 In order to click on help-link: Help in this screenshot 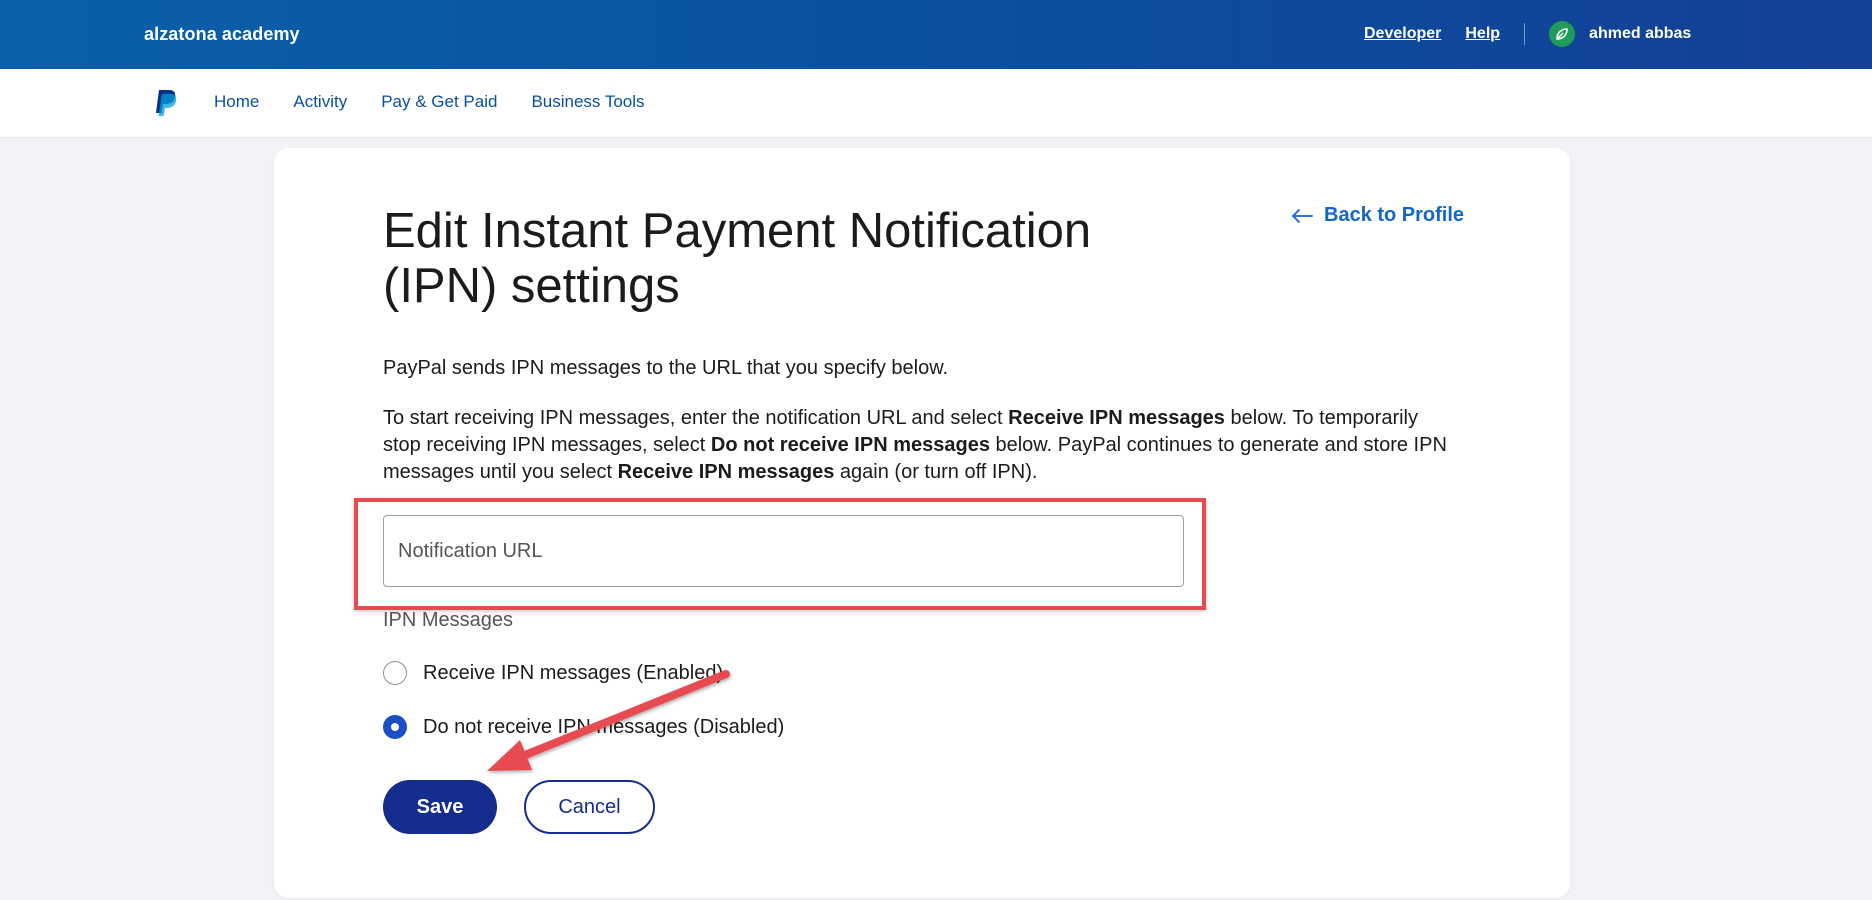, I will do `click(1482, 34)`.